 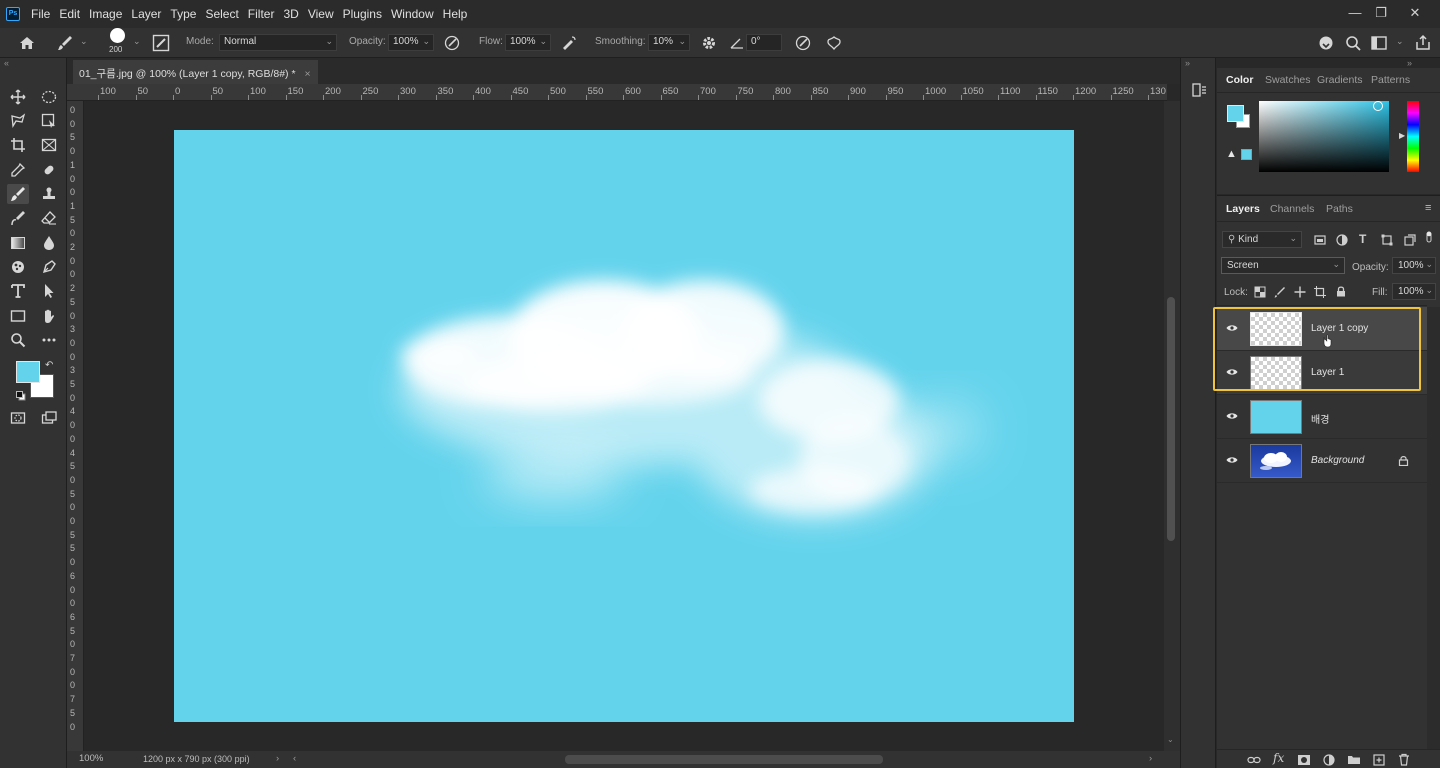 What do you see at coordinates (1320, 292) in the screenshot?
I see `lock-artboard-icon` at bounding box center [1320, 292].